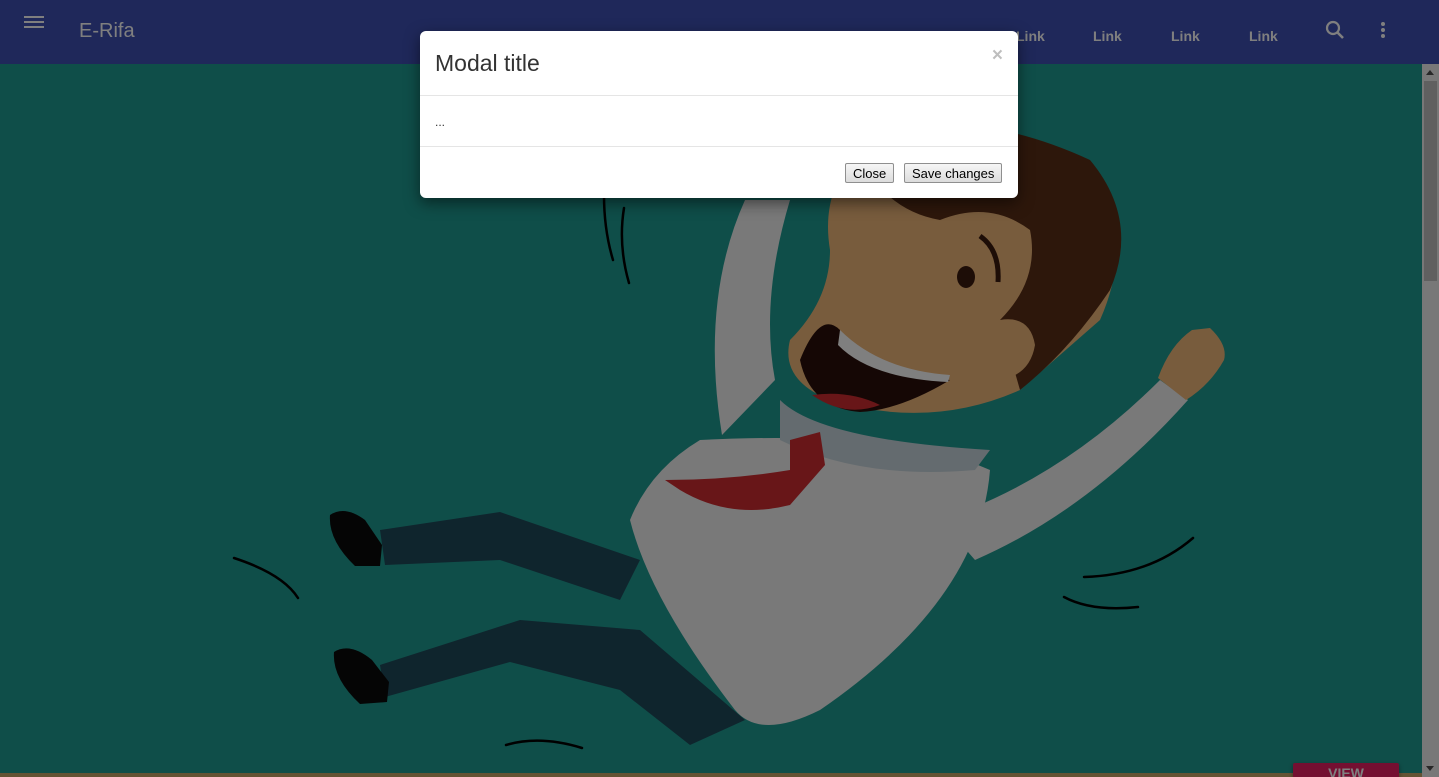  I want to click on modal-dialog: Modal title × ... Close Save changes, so click(719, 114).